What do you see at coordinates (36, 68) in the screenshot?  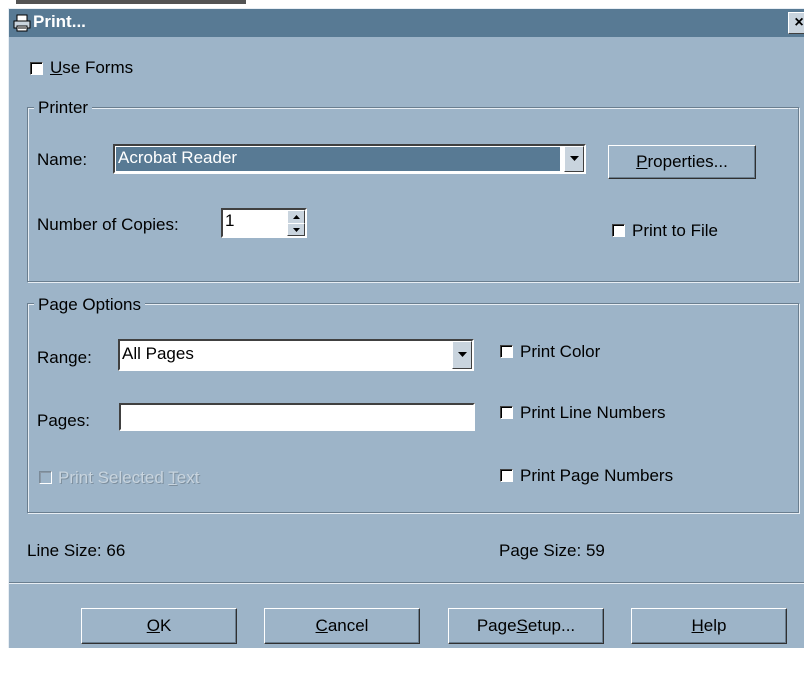 I see `use-forms-checkbox` at bounding box center [36, 68].